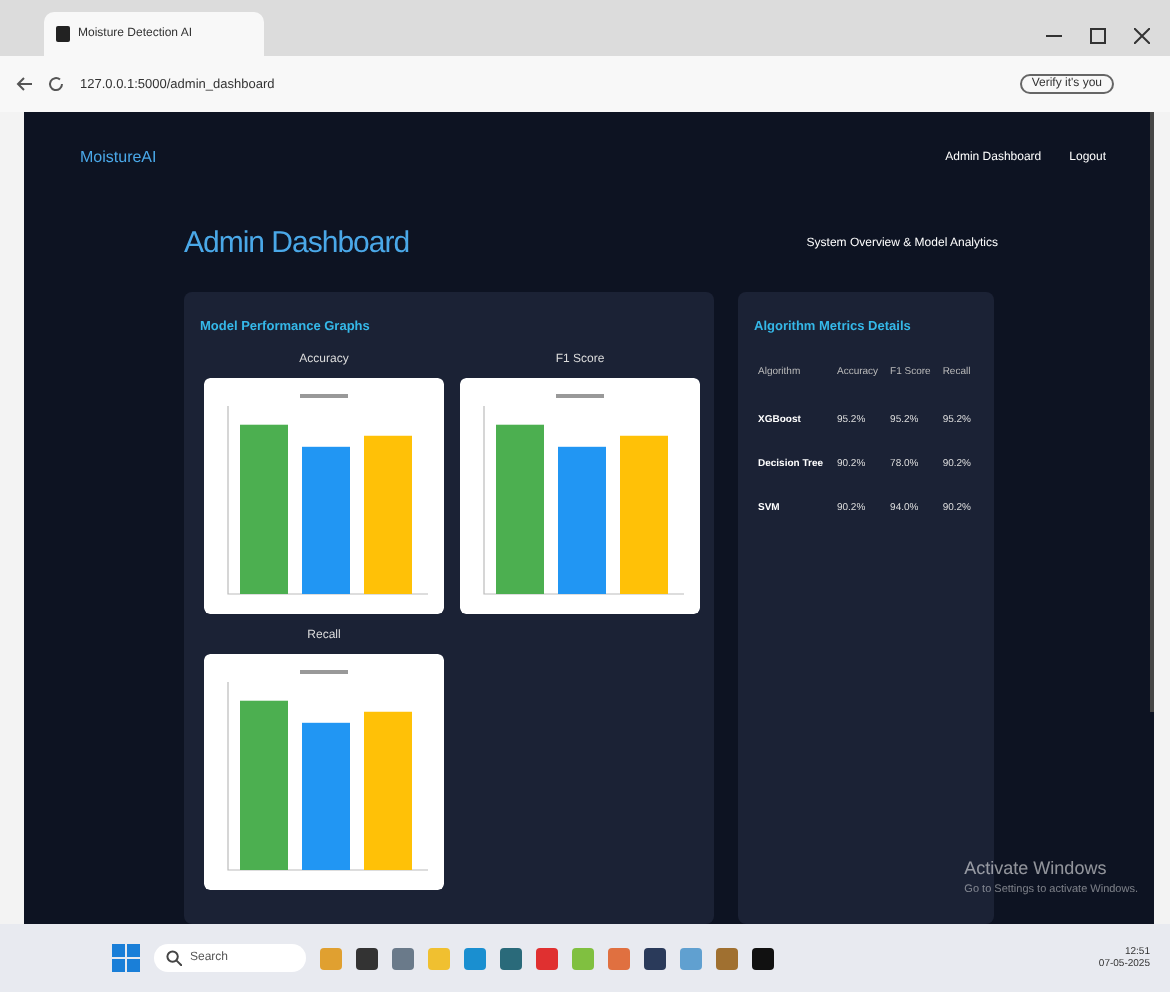 This screenshot has width=1170, height=992. Describe the element at coordinates (1142, 36) in the screenshot. I see `close-icon` at that location.